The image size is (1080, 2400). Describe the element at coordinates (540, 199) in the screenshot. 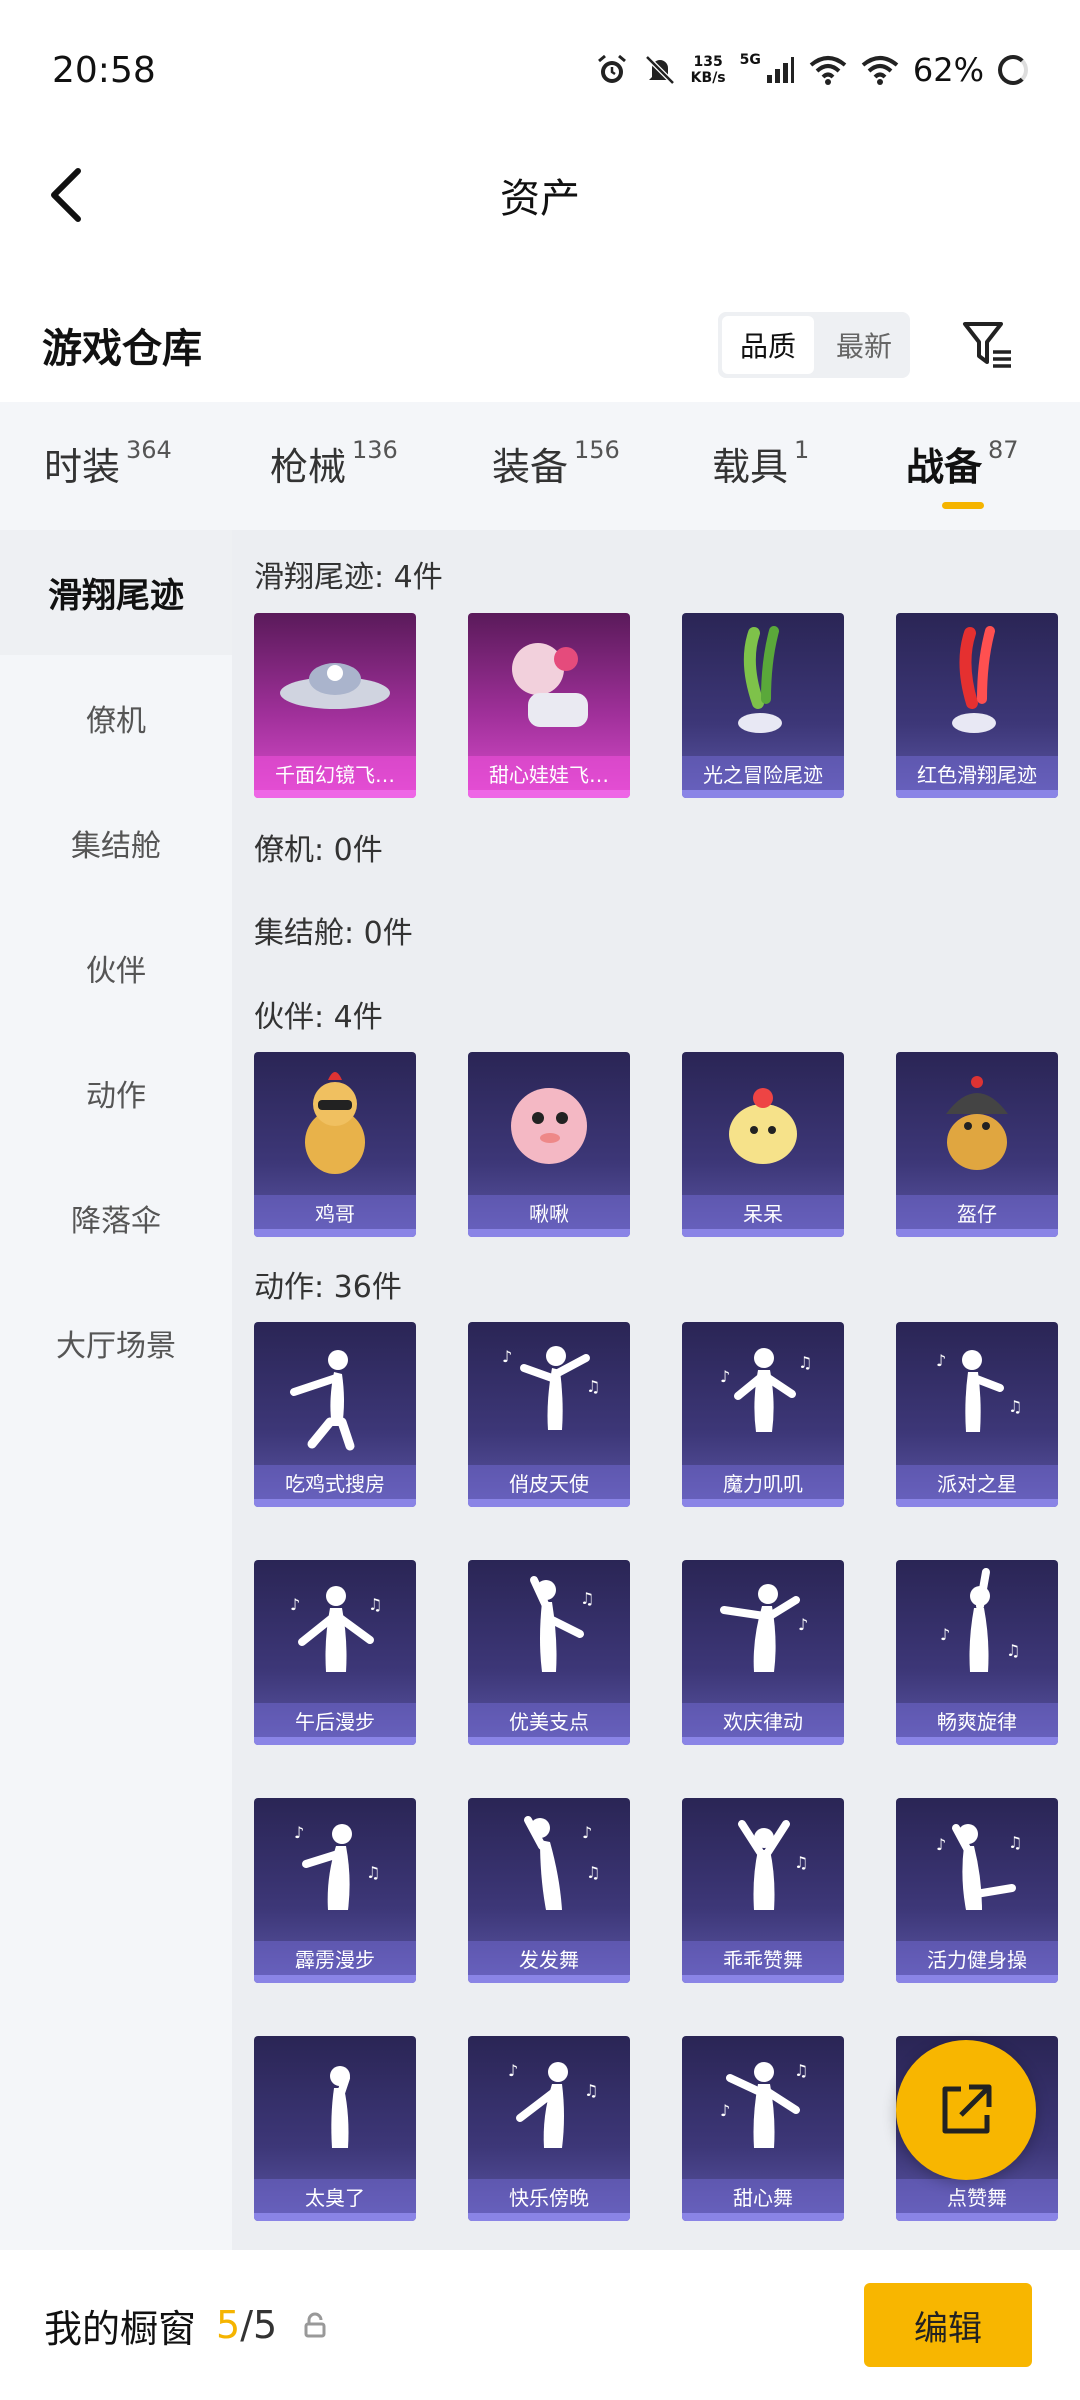

I see `page-title: 资产` at that location.